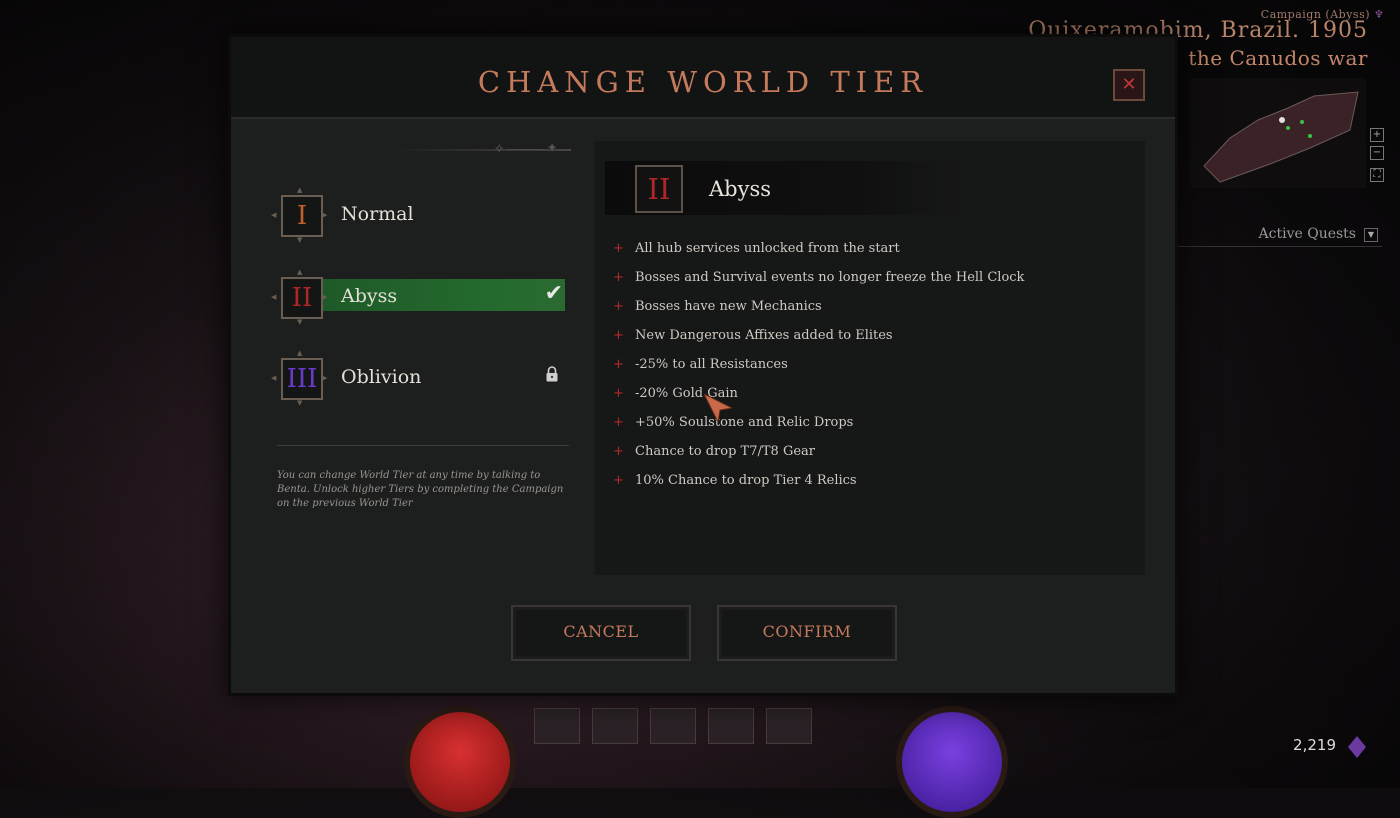 The height and width of the screenshot is (818, 1400). Describe the element at coordinates (1377, 153) in the screenshot. I see `zoom-out-button: −` at that location.